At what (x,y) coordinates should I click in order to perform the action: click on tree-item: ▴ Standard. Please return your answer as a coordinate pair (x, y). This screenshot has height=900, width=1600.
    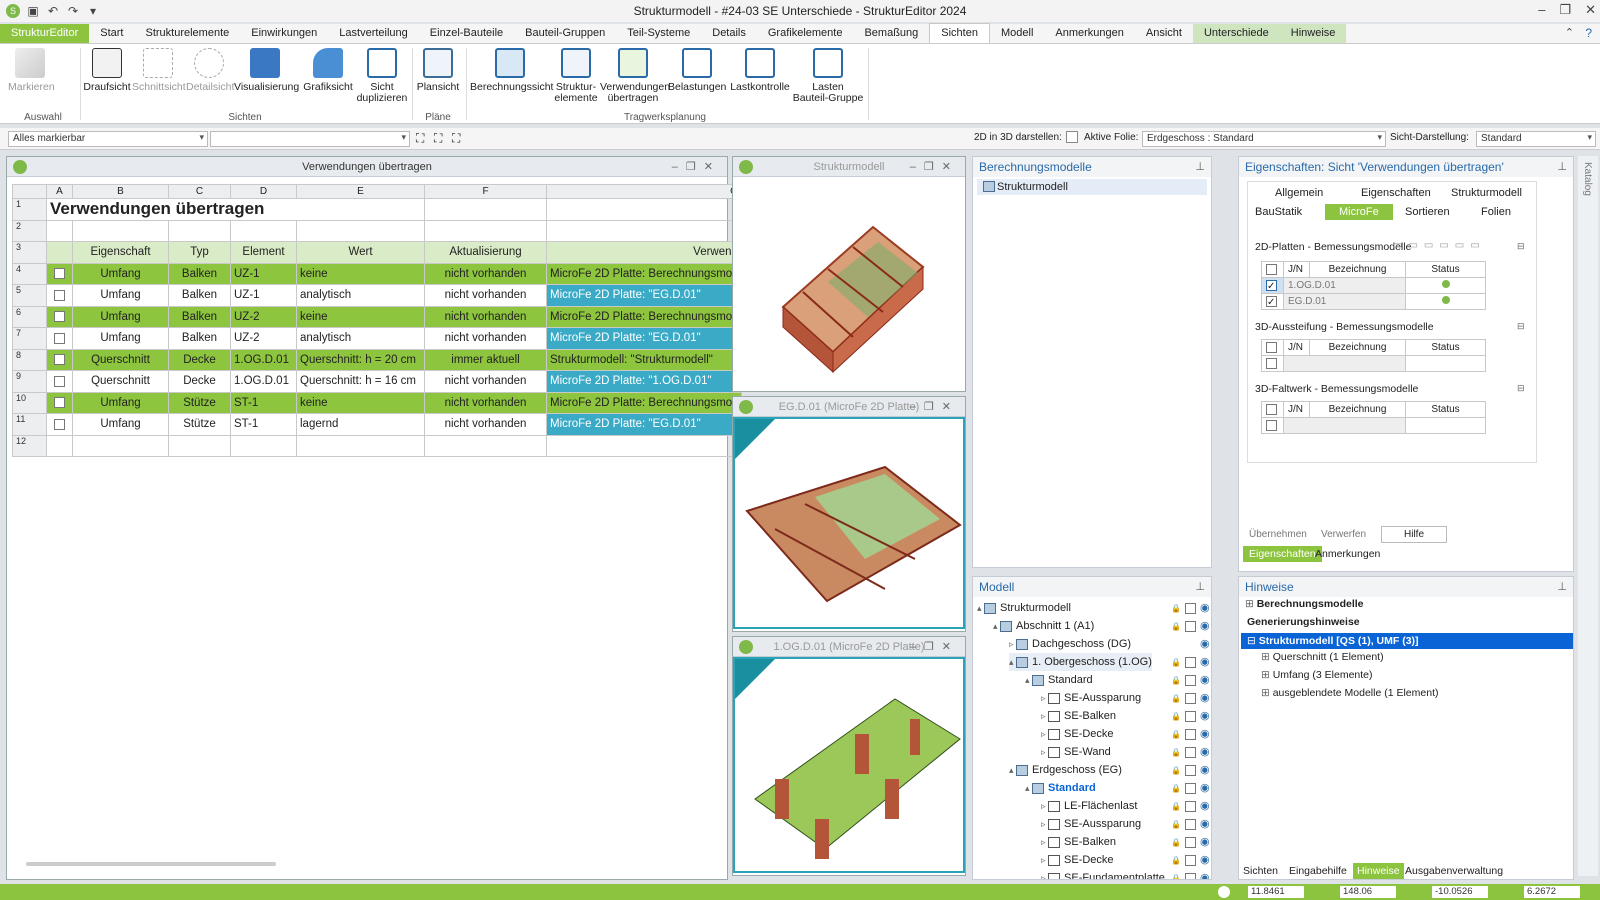
    Looking at the image, I should click on (1060, 788).